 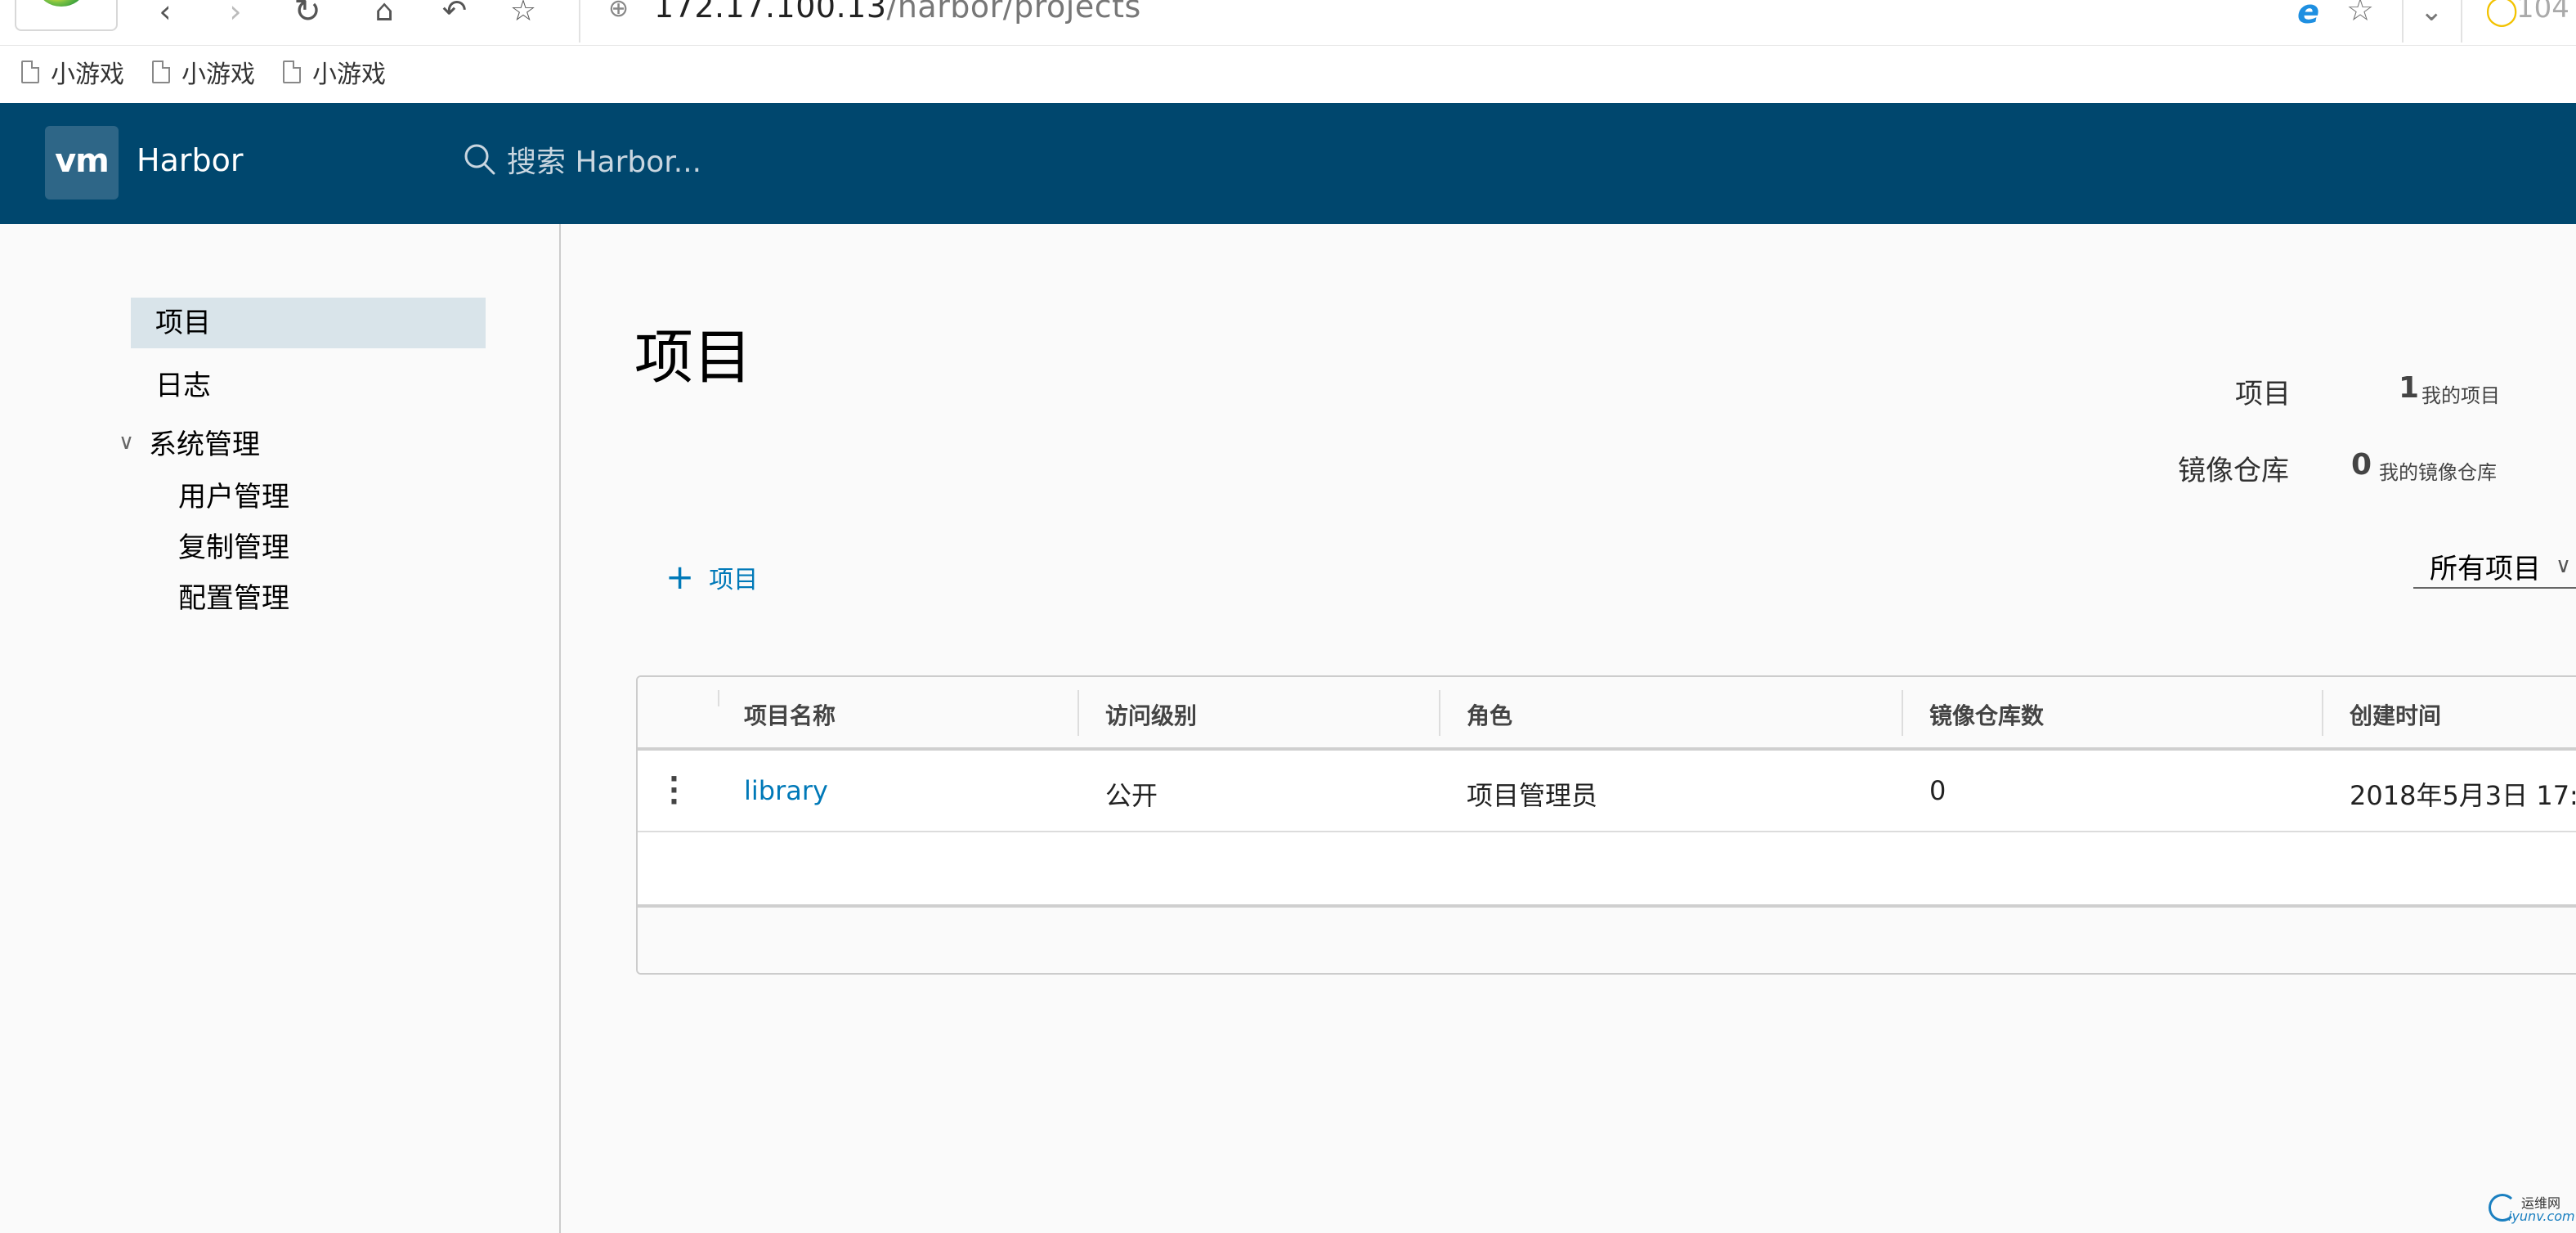 I want to click on bookmark-star-icon: ☆, so click(x=2360, y=14).